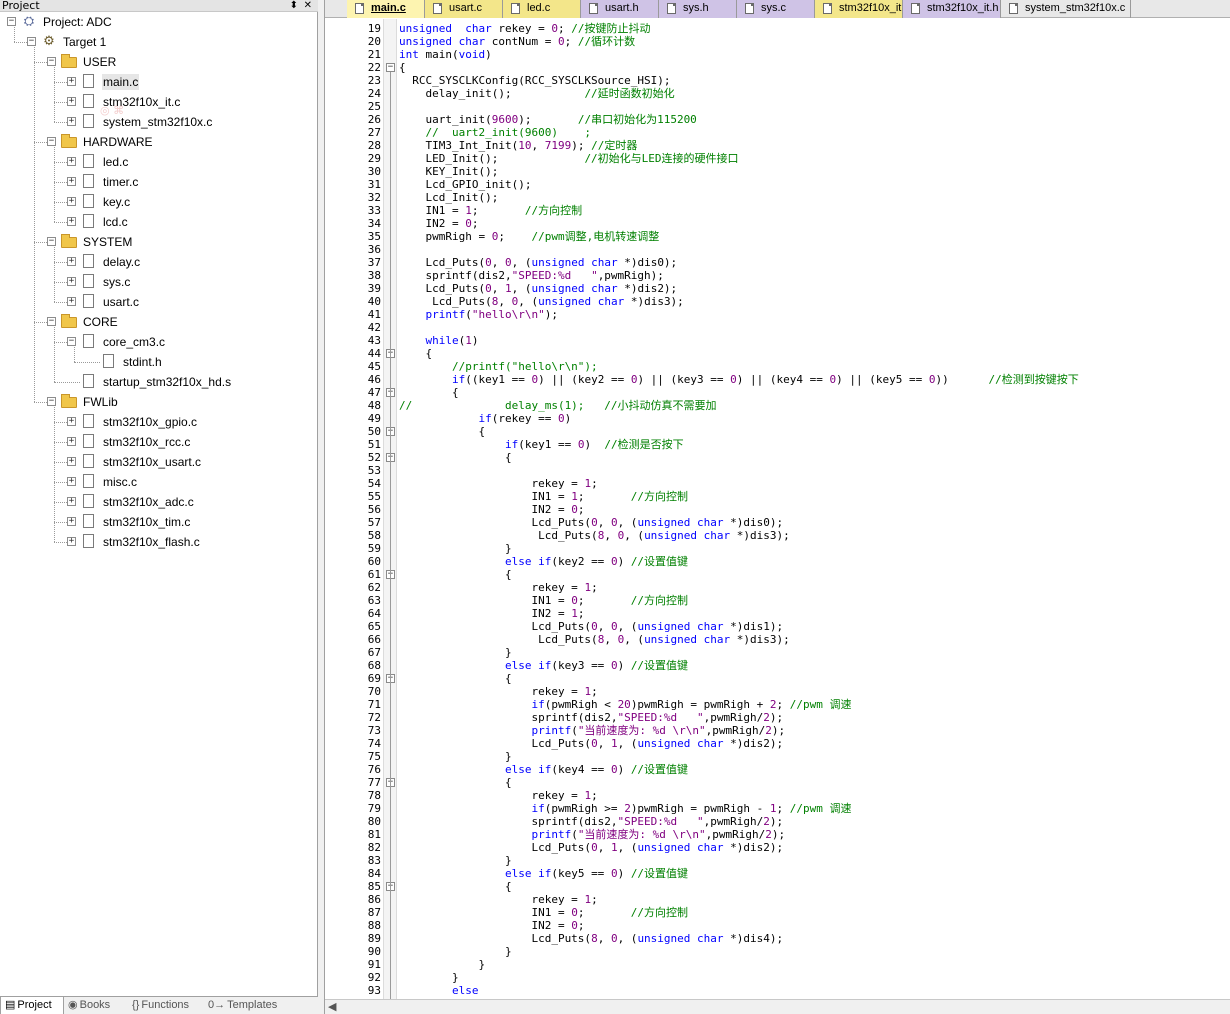 The width and height of the screenshot is (1230, 1014). I want to click on tree-item-fwlib: − FWLib, so click(159, 402).